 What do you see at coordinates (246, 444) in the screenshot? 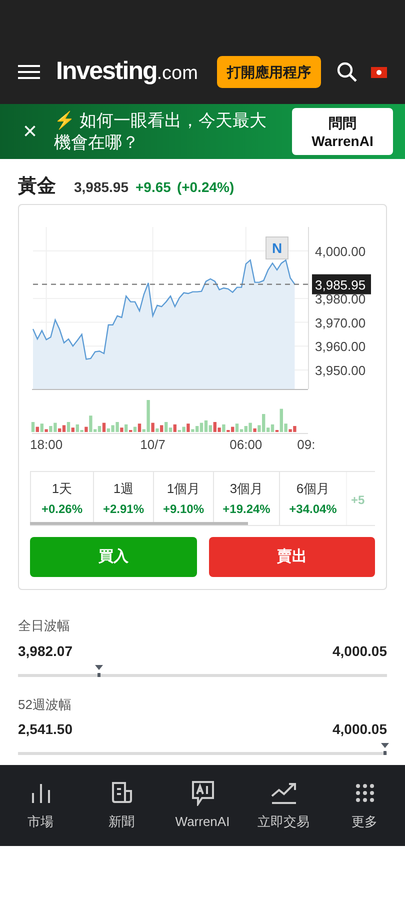
I see `x-axis-label: 06:00` at bounding box center [246, 444].